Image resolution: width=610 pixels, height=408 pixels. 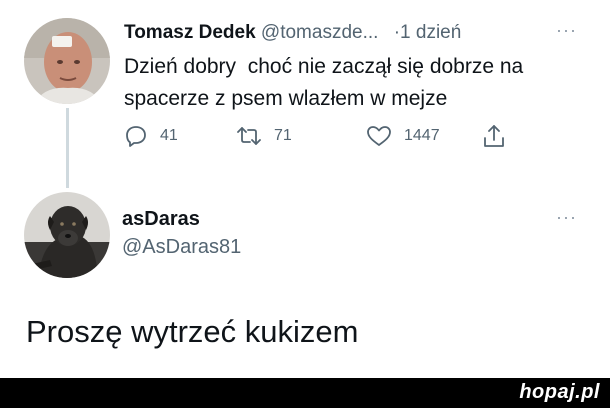 I want to click on watermark-logo: hopaj.pl, so click(x=559, y=392).